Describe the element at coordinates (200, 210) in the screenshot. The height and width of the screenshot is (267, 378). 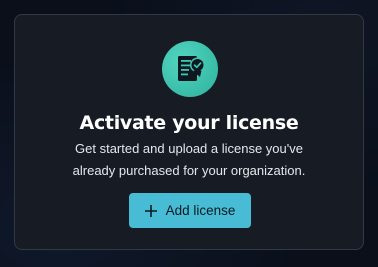
I see `add-license-label: Add license` at that location.